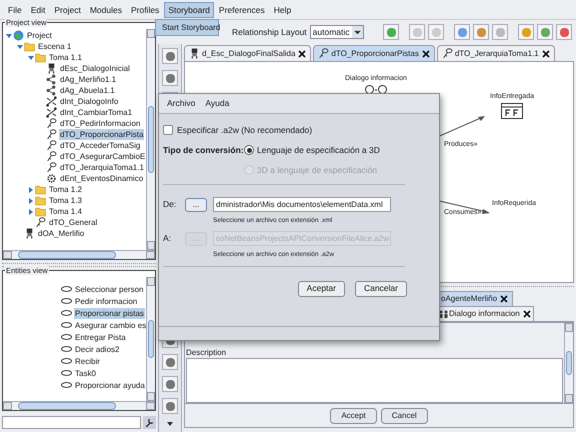 This screenshot has height=432, width=576. Describe the element at coordinates (38, 10) in the screenshot. I see `menu-item: Edit` at that location.